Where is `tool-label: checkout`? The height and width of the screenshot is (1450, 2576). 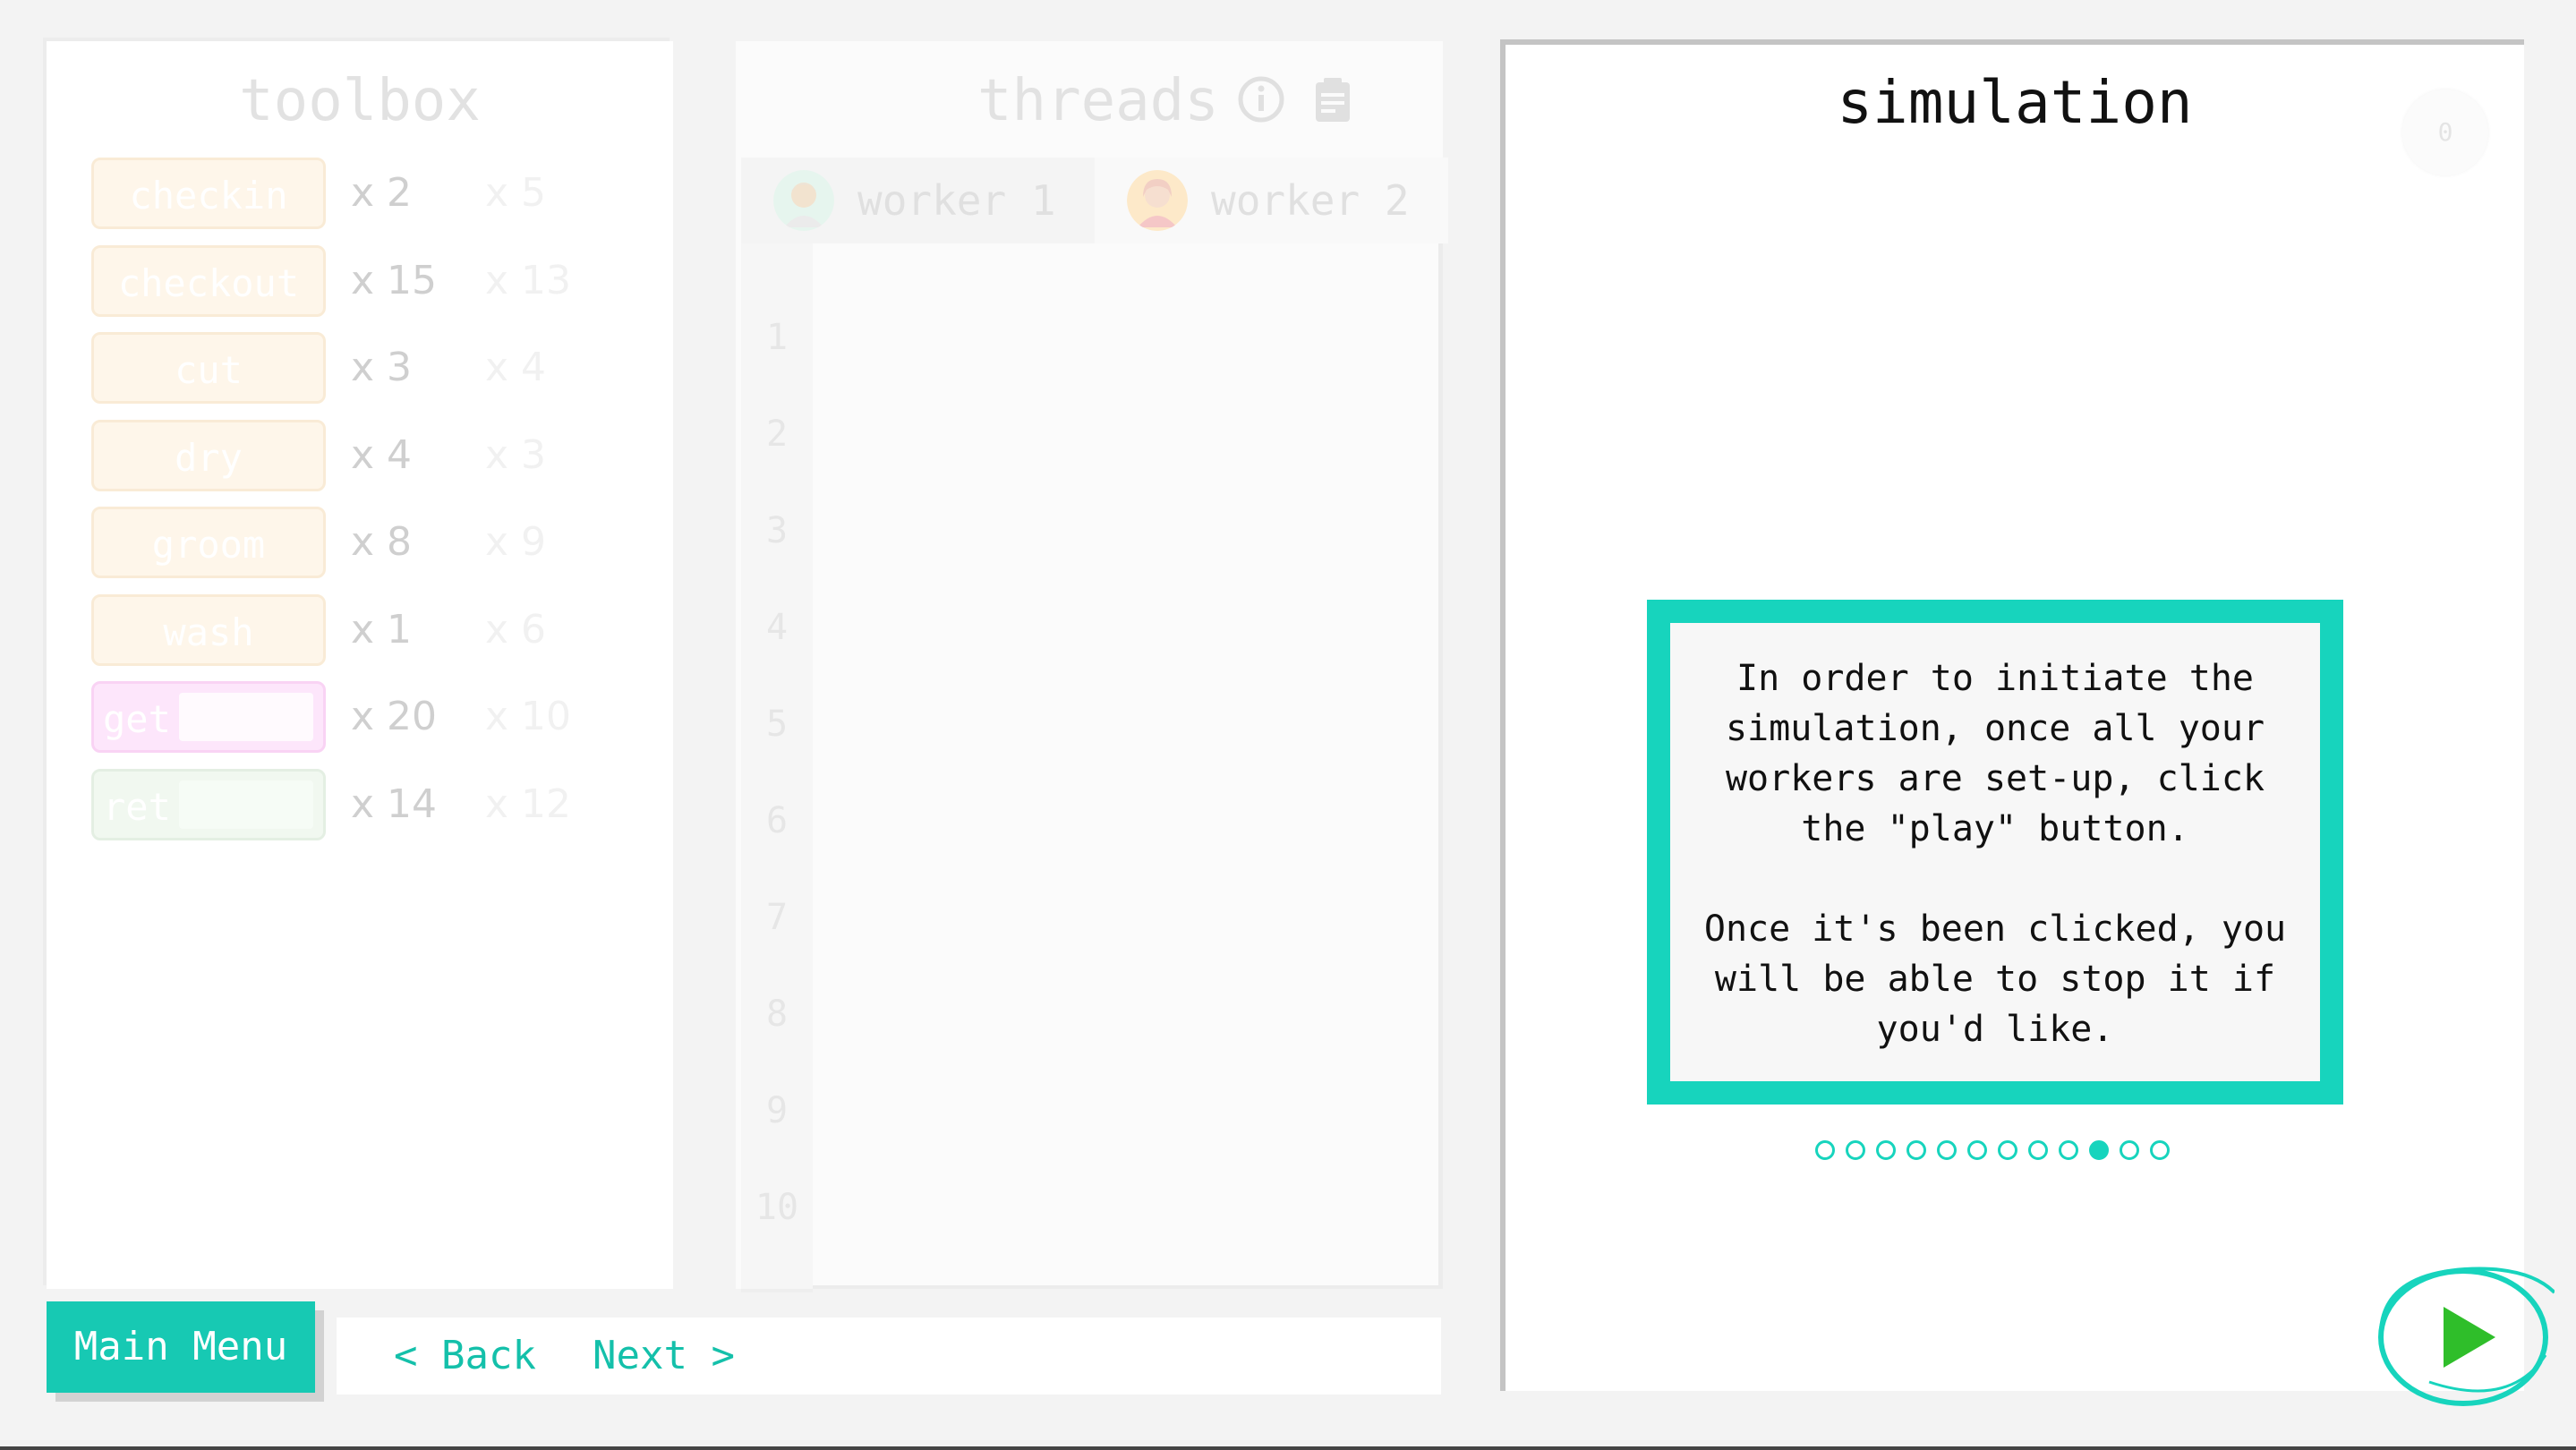 tool-label: checkout is located at coordinates (208, 282).